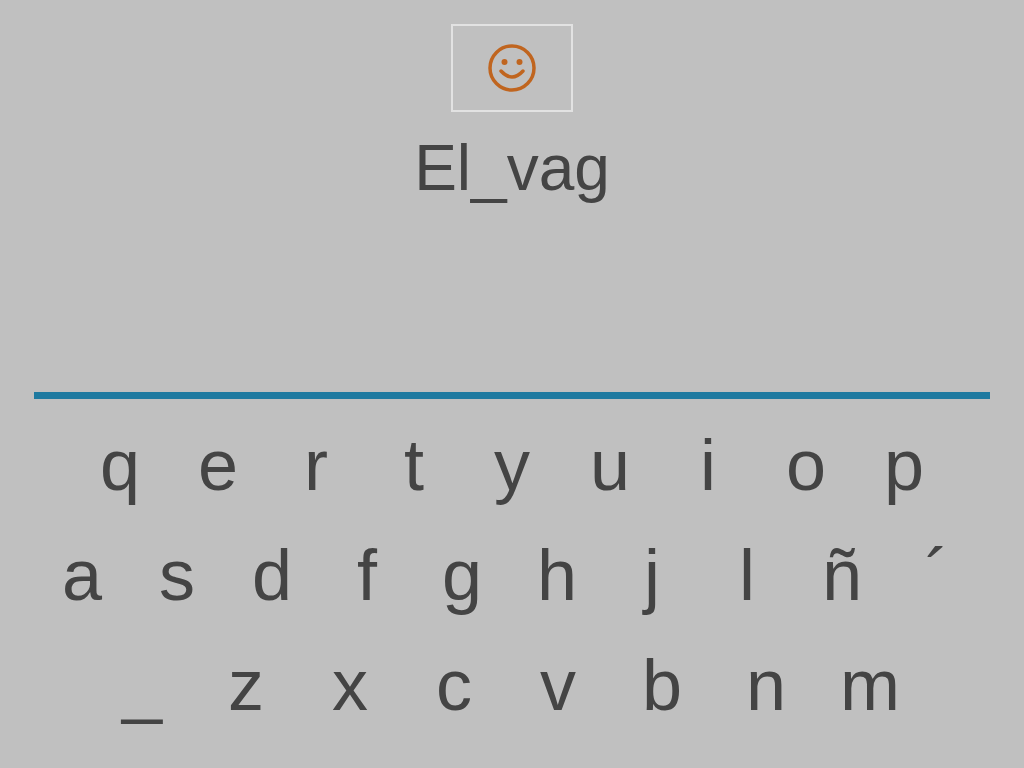 Image resolution: width=1024 pixels, height=768 pixels. Describe the element at coordinates (462, 575) in the screenshot. I see `key-button: g` at that location.